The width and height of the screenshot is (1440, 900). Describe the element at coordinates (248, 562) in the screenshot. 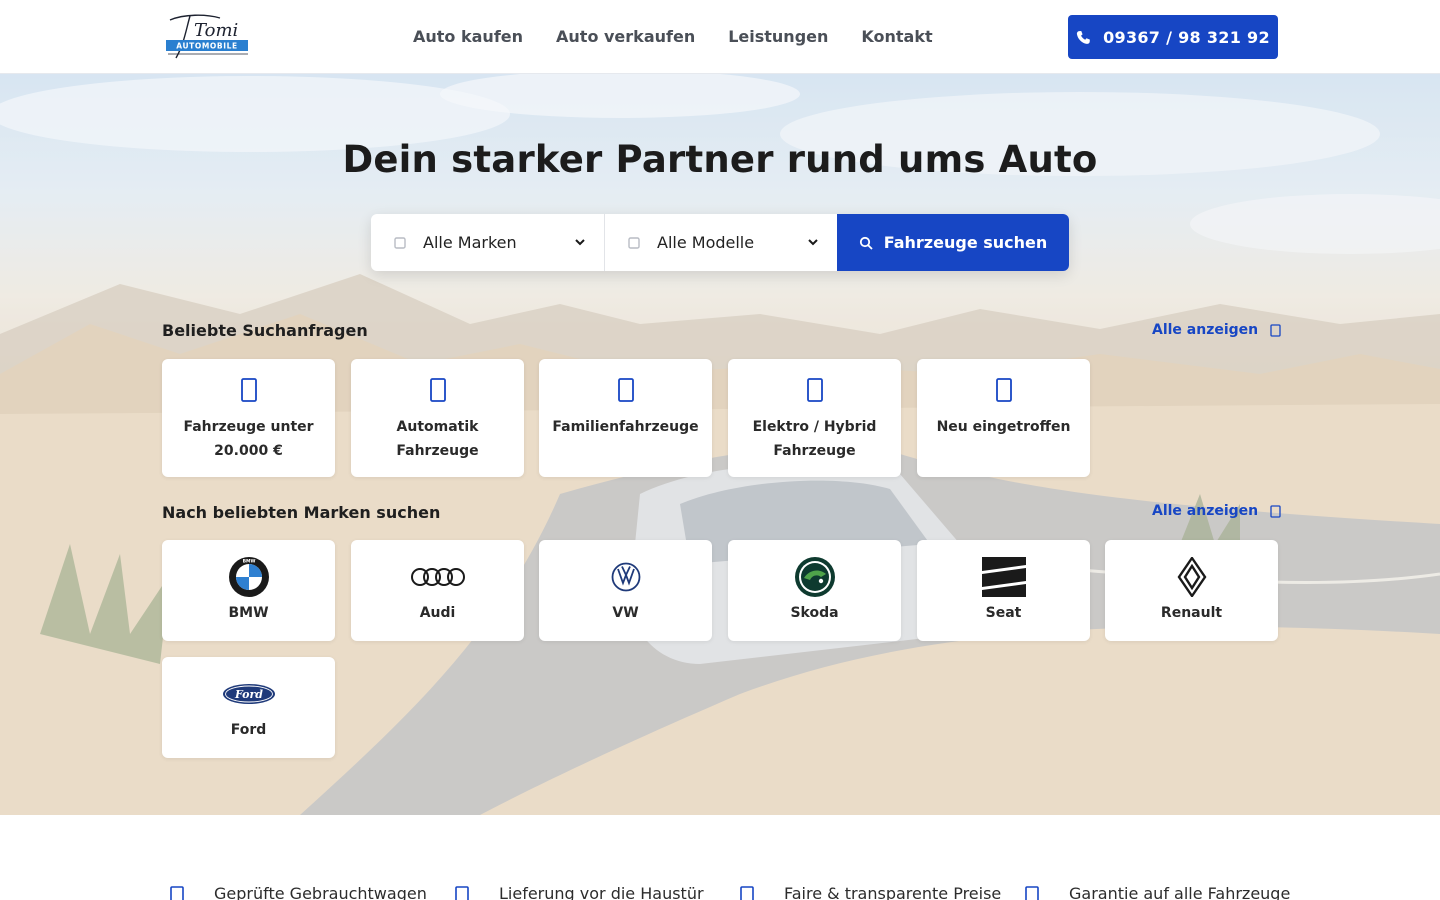

I see `svg-text: BMW` at that location.